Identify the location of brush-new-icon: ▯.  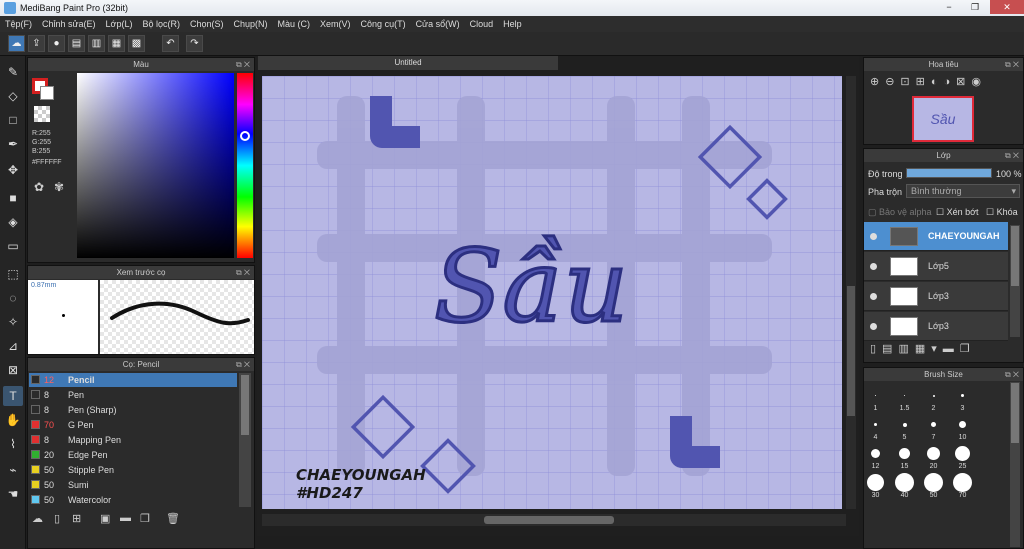
(57, 518).